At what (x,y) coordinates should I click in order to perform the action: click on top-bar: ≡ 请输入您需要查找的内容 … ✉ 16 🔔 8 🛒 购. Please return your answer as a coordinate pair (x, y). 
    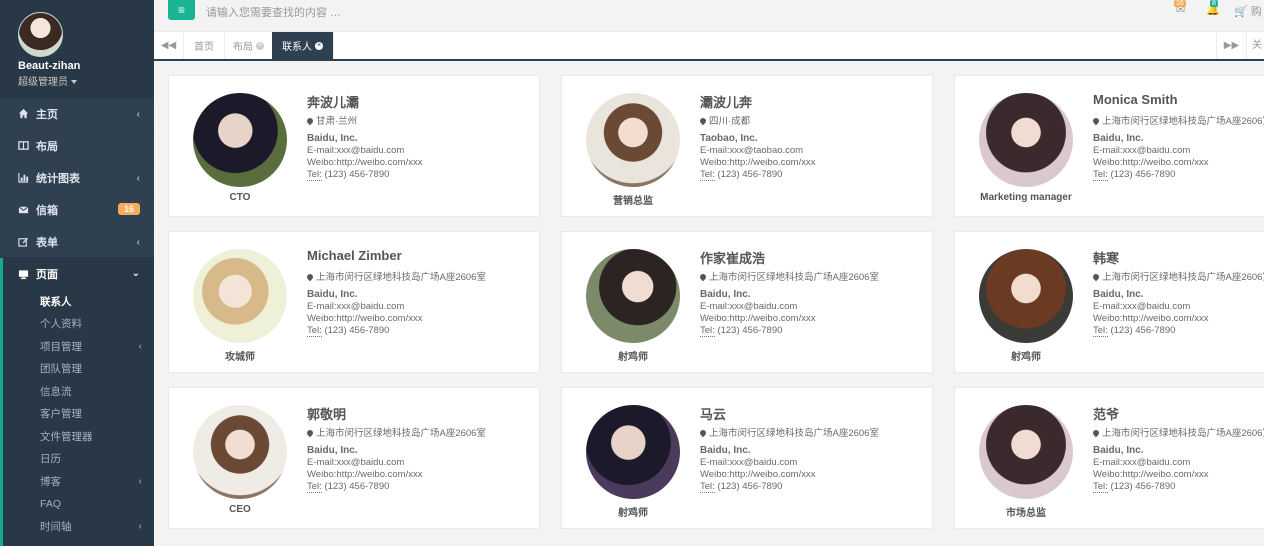
    Looking at the image, I should click on (709, 16).